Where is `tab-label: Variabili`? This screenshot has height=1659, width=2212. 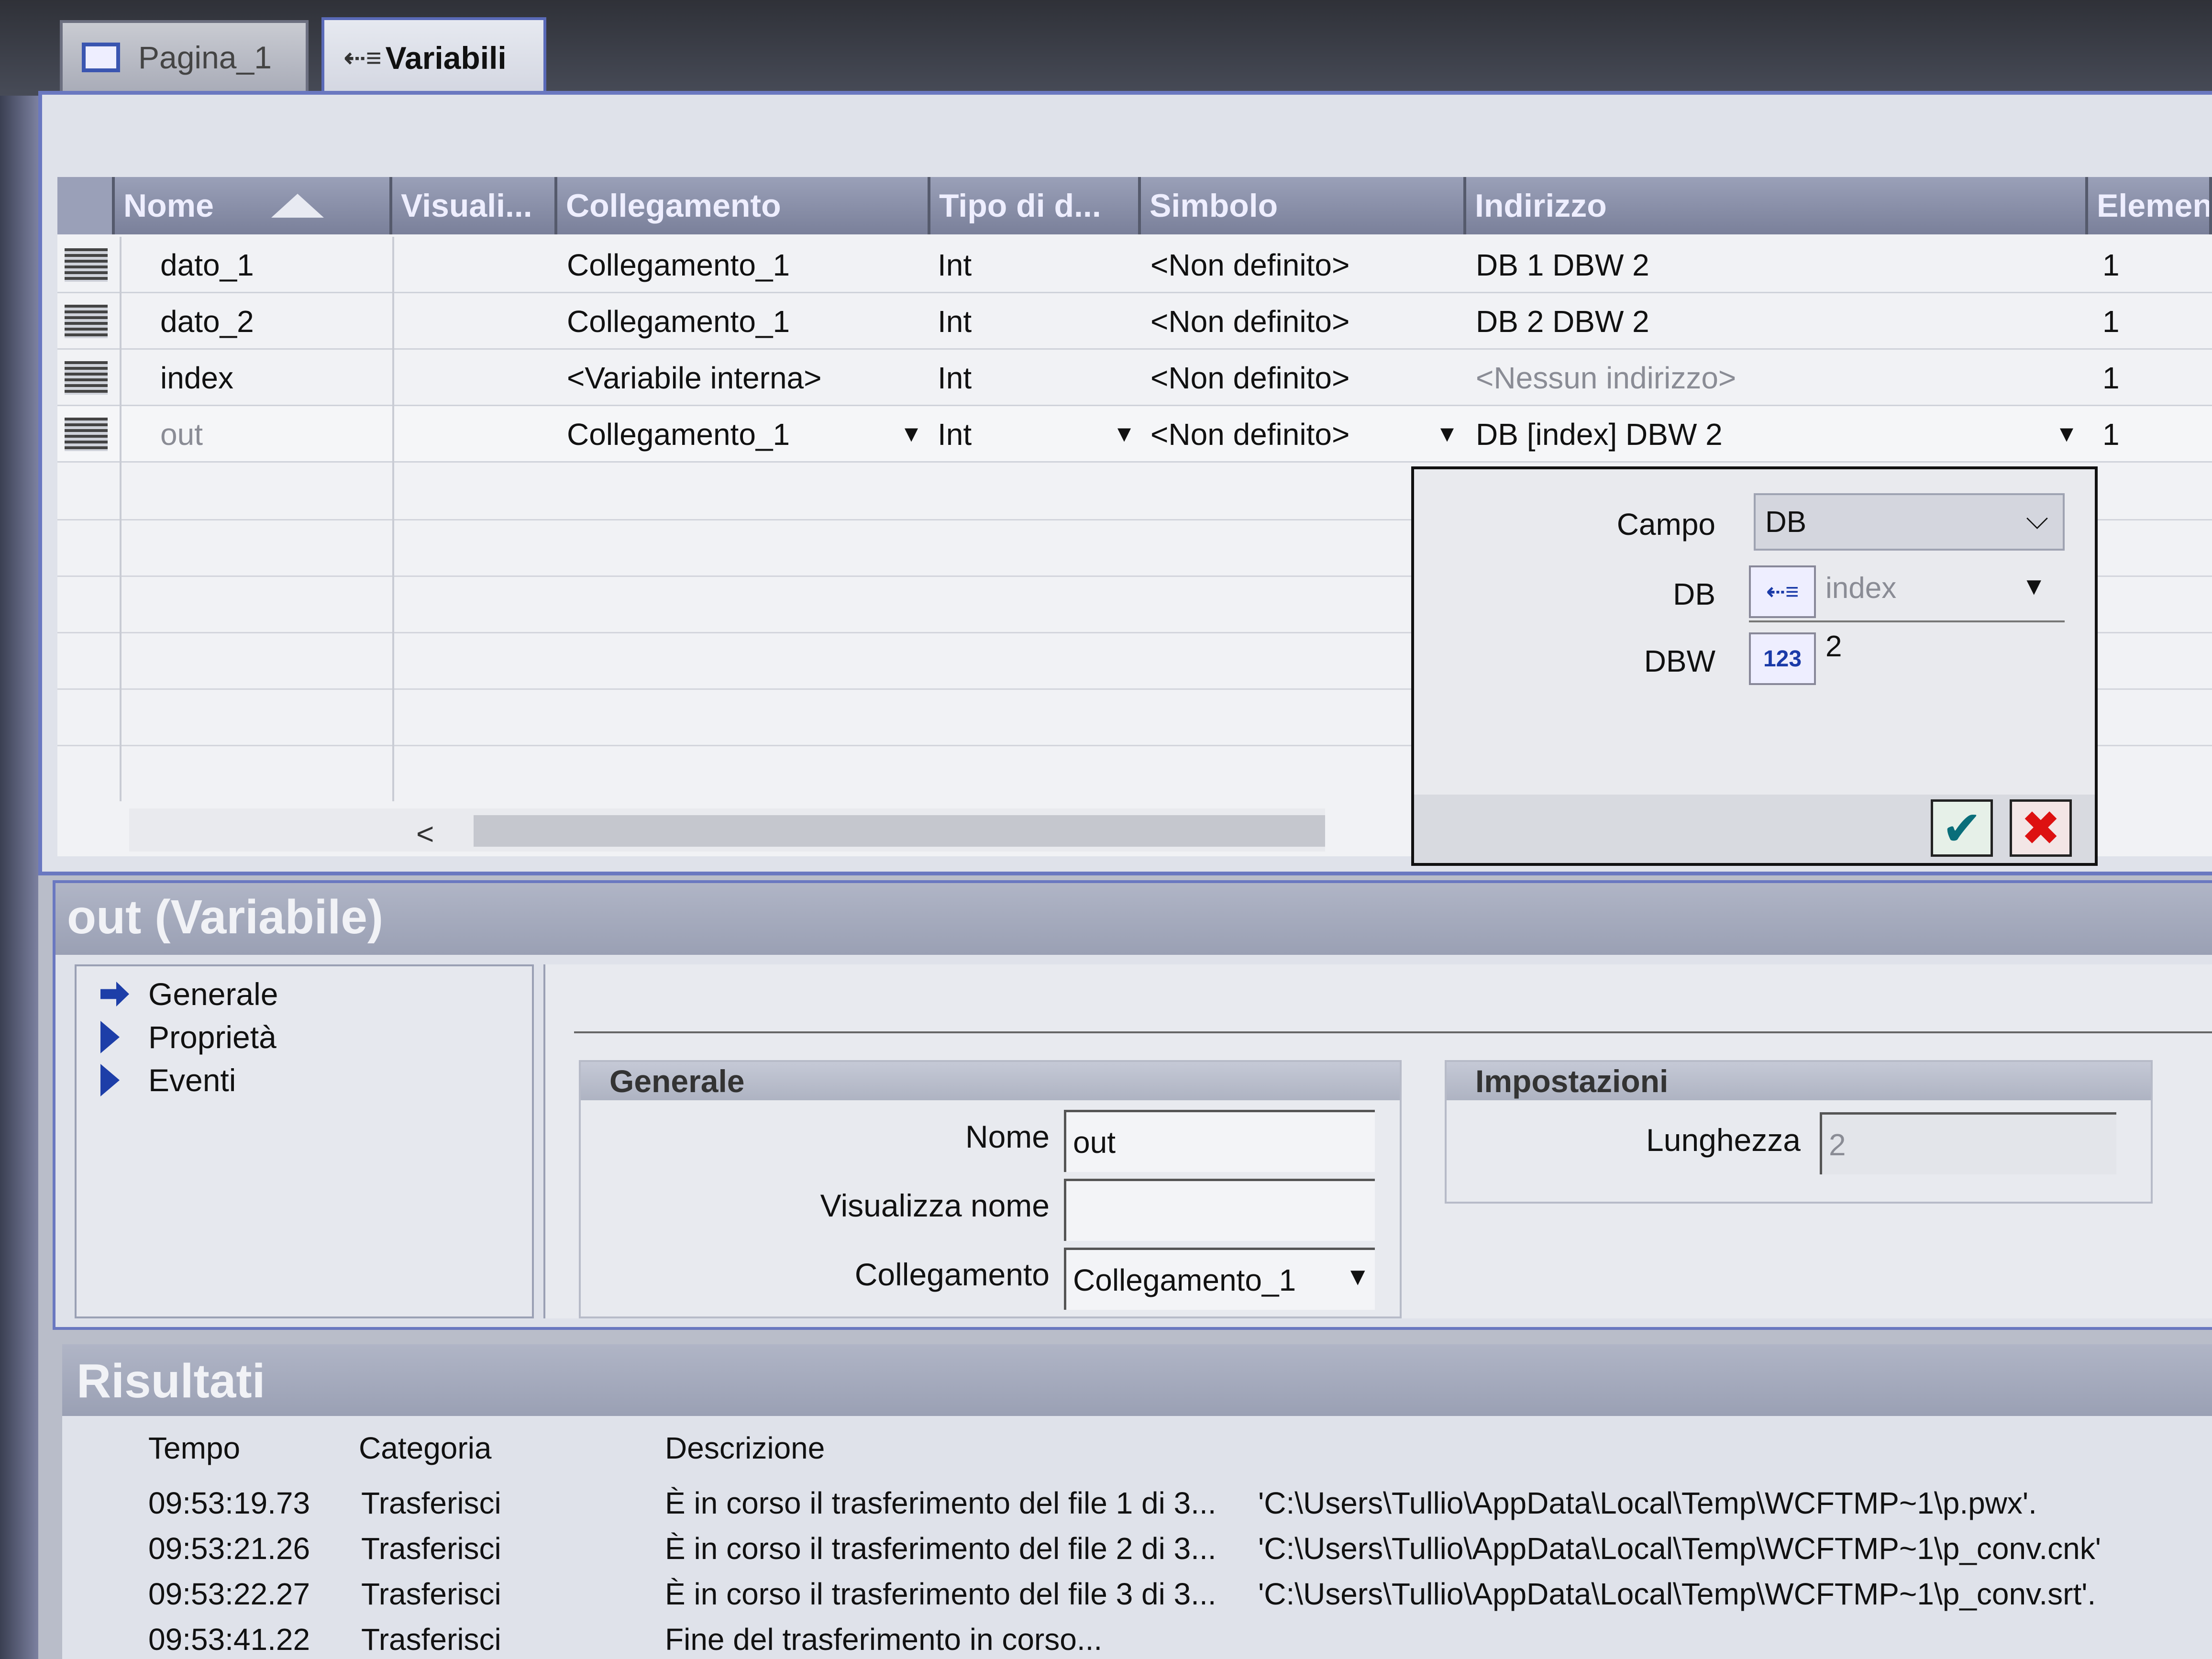
tab-label: Variabili is located at coordinates (446, 58).